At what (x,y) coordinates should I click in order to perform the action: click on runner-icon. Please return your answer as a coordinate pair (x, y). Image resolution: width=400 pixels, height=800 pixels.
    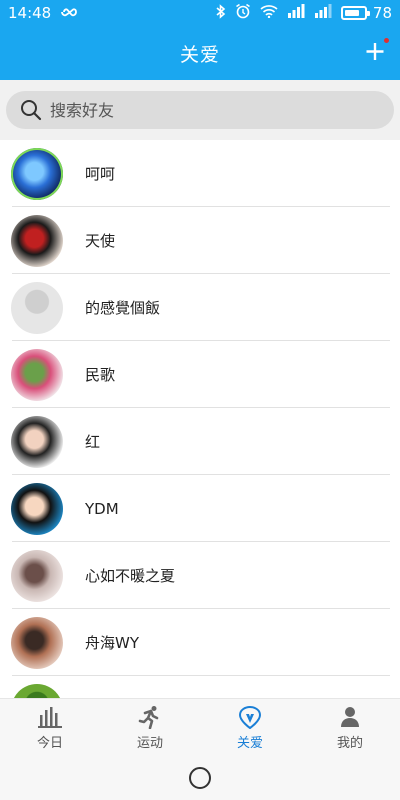
    Looking at the image, I should click on (148, 717).